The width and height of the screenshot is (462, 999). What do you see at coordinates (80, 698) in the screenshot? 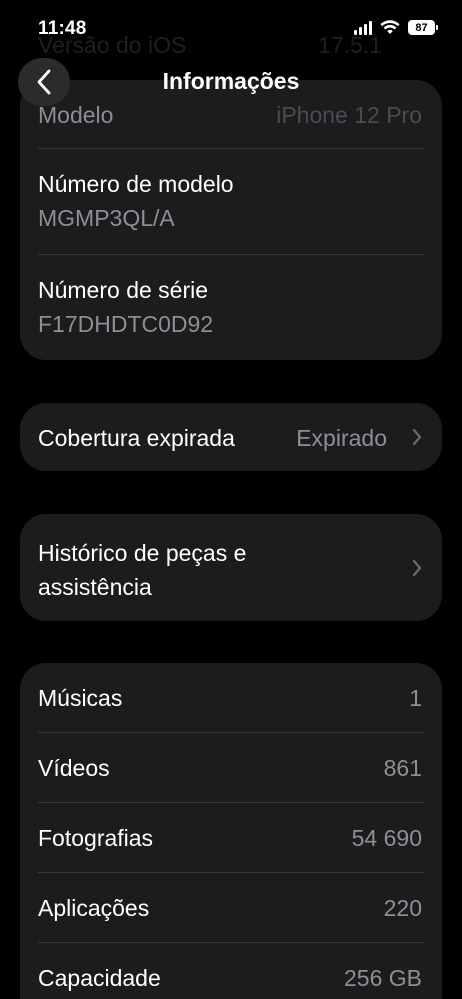
I see `stat-label: Músicas` at bounding box center [80, 698].